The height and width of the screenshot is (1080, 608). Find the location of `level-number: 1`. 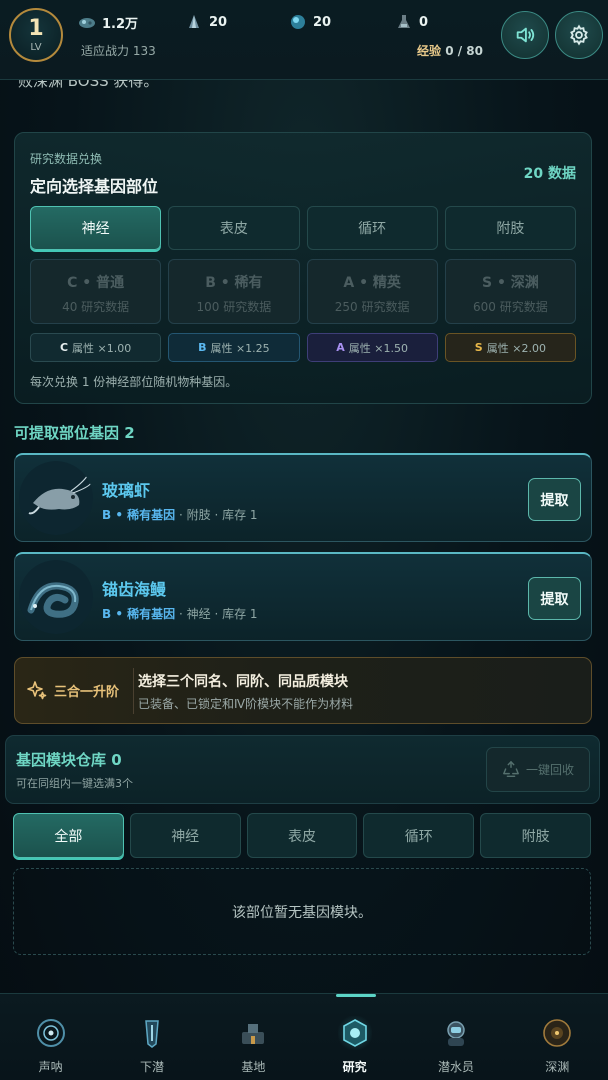

level-number: 1 is located at coordinates (36, 28).